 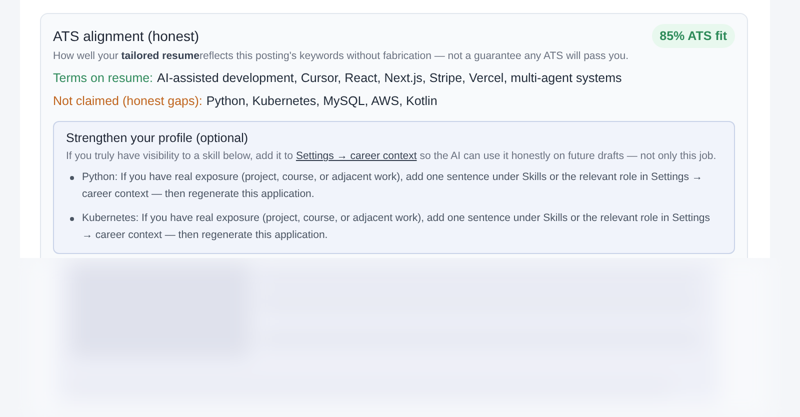 What do you see at coordinates (322, 101) in the screenshot?
I see `terms-list: Python, Kubernetes, MySQL, AWS, Kotlin` at bounding box center [322, 101].